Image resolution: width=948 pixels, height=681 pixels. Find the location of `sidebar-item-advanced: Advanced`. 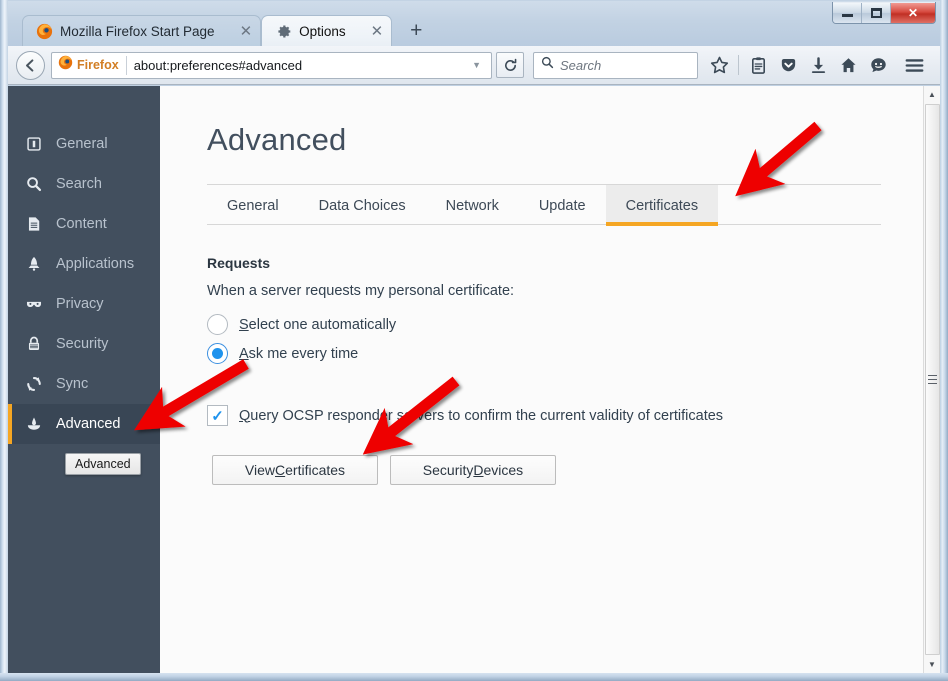

sidebar-item-advanced: Advanced is located at coordinates (84, 424).